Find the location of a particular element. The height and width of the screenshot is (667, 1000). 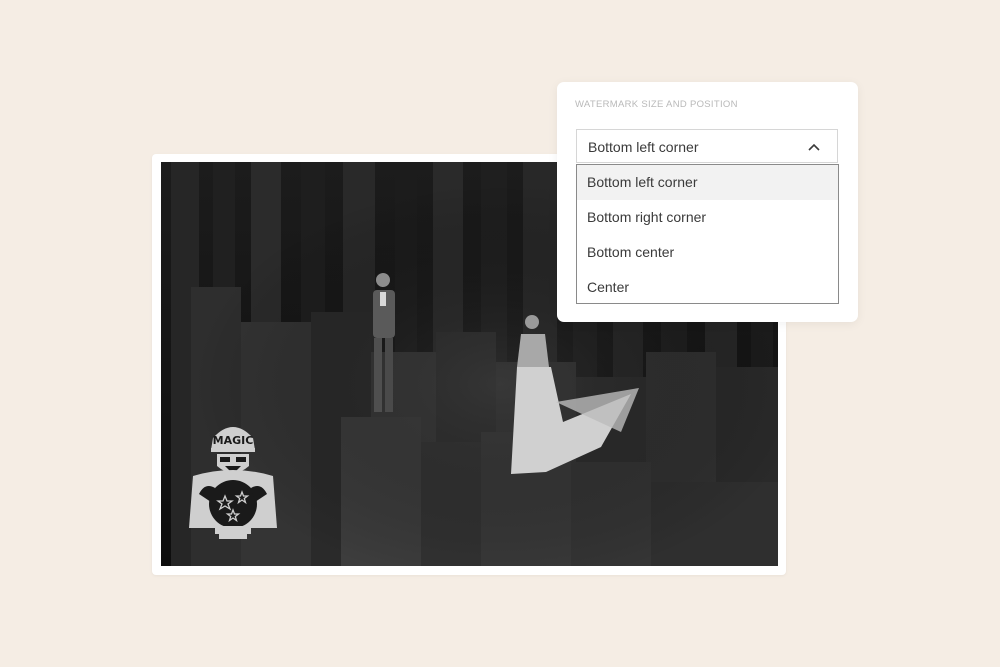

option-bottom-right-corner: Bottom right corner is located at coordinates (707, 217).